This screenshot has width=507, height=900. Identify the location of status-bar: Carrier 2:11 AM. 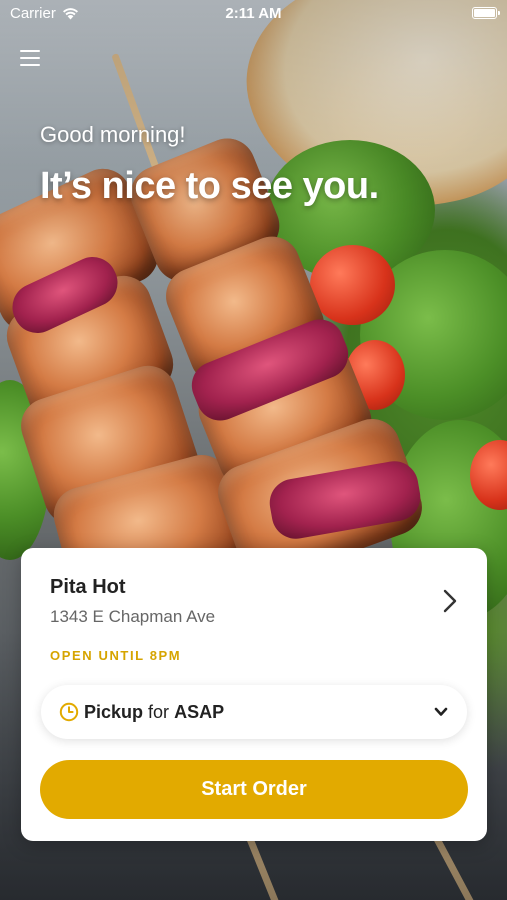
(253, 14).